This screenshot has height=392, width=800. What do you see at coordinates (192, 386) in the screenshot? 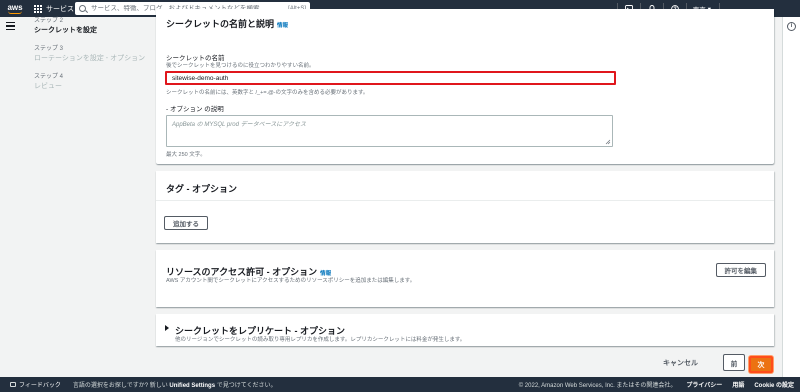
I see `unified-settings-link: Unified Settings` at bounding box center [192, 386].